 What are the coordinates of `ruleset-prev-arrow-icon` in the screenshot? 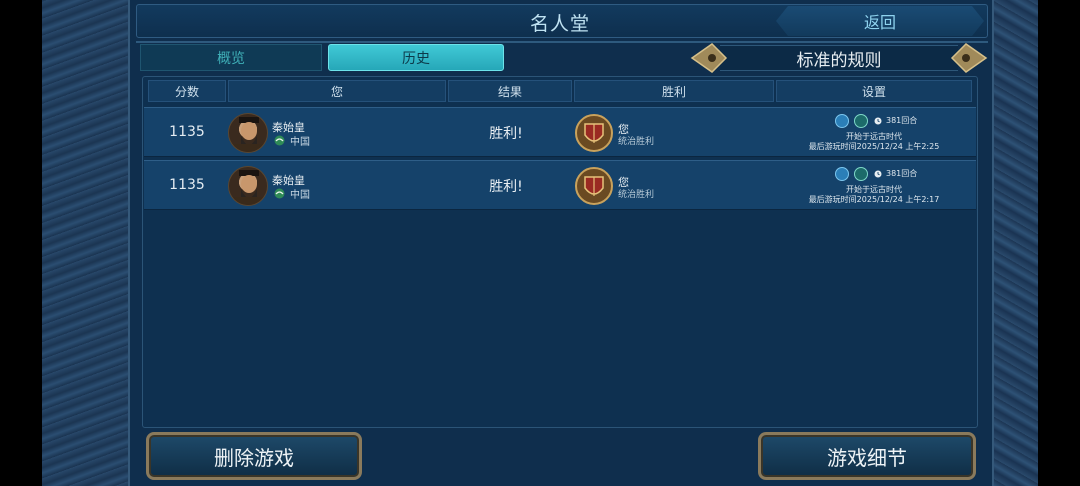 It's located at (709, 58).